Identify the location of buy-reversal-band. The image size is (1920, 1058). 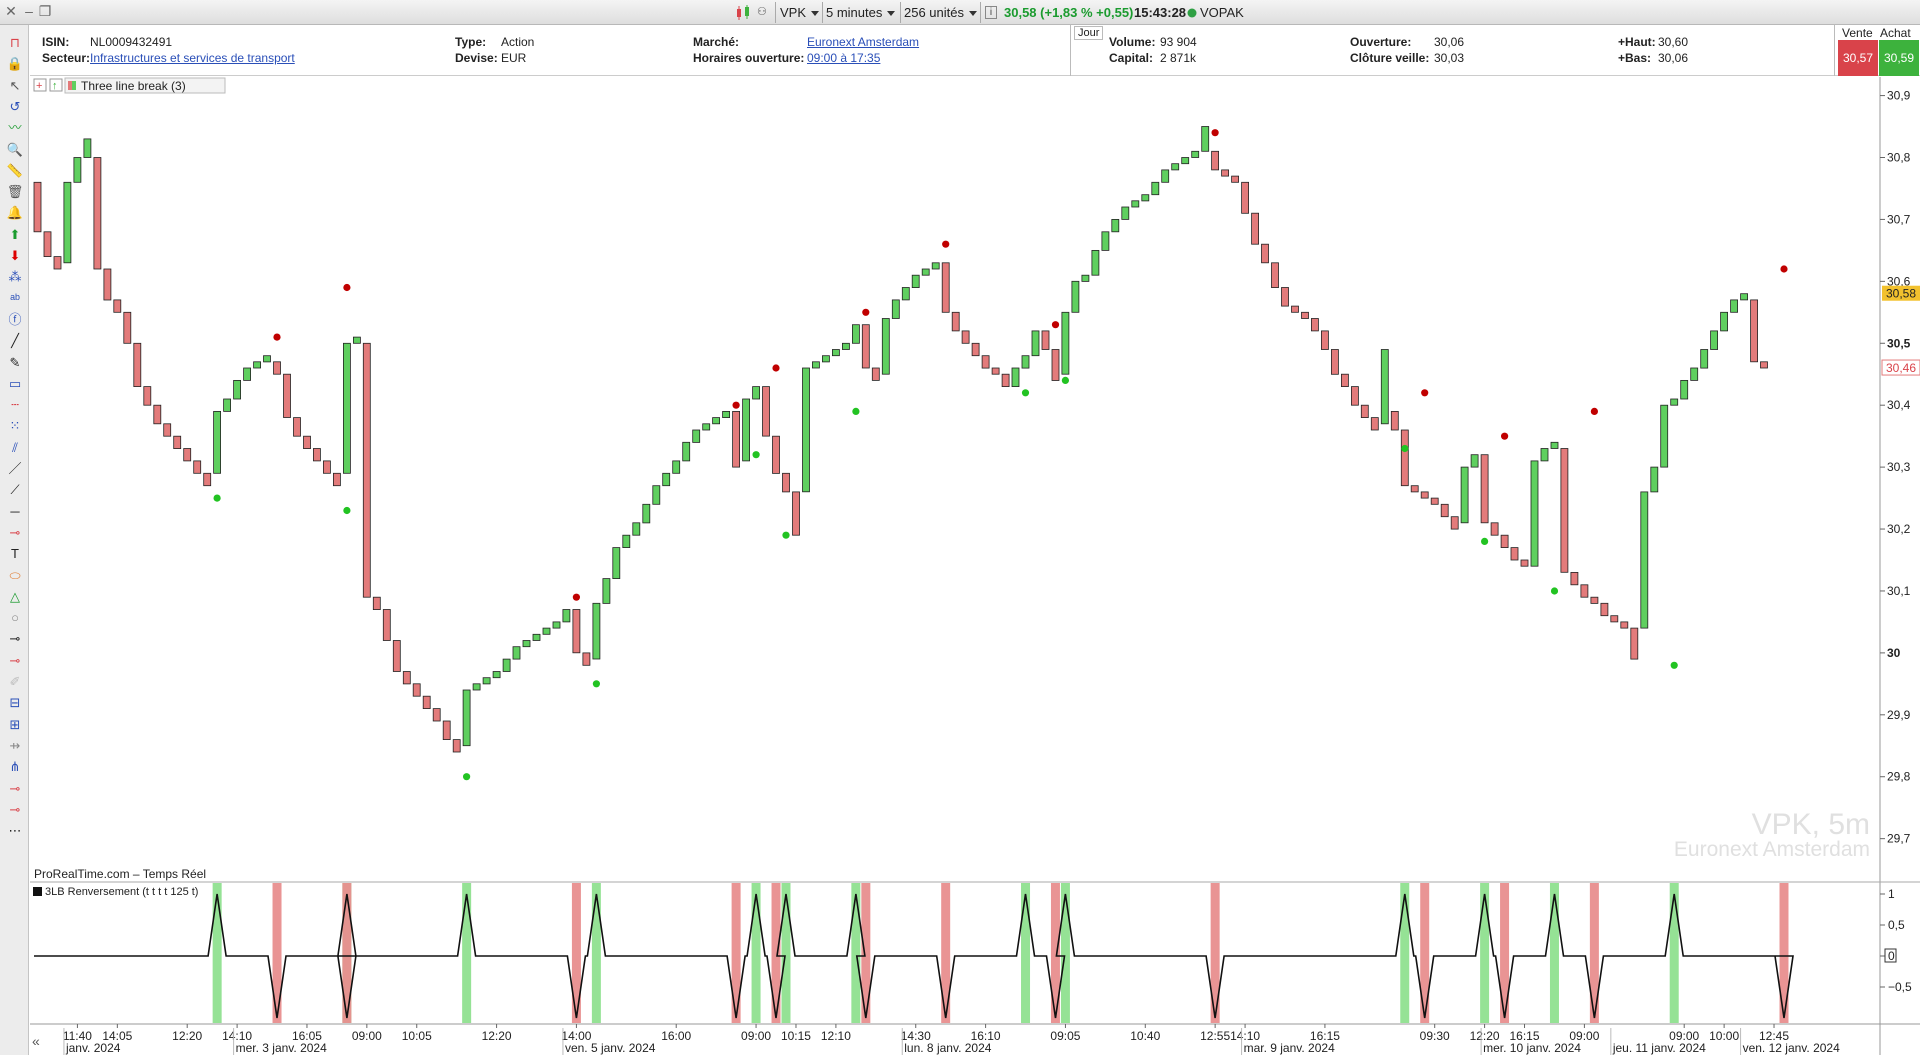
(1405, 953).